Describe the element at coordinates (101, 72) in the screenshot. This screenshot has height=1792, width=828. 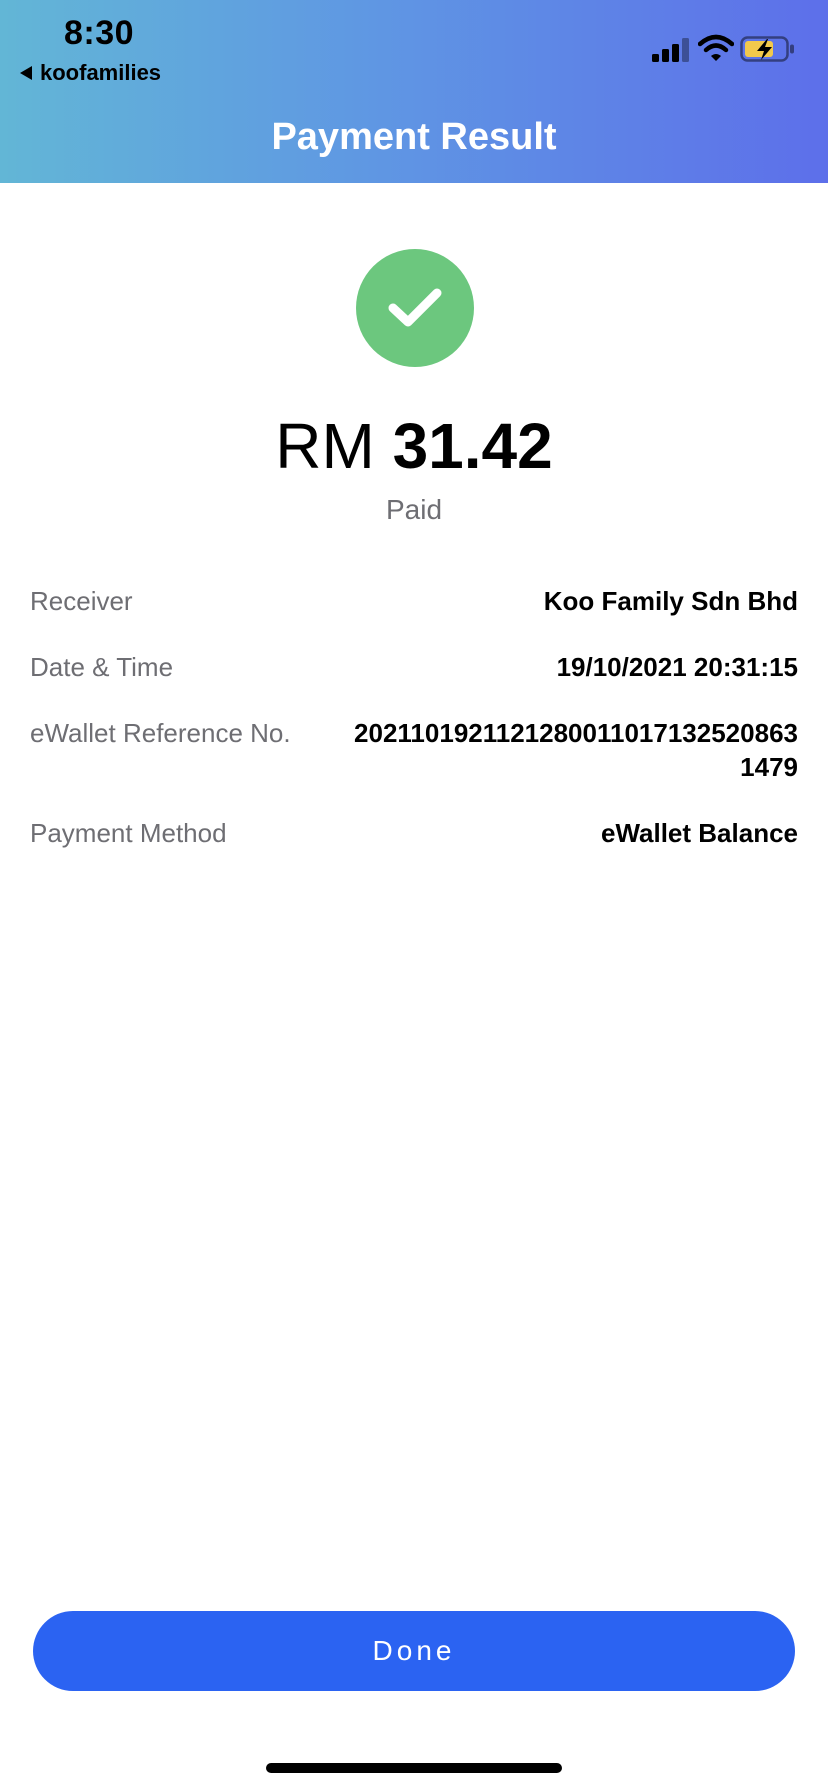
I see `back-app-label: koofamilies` at that location.